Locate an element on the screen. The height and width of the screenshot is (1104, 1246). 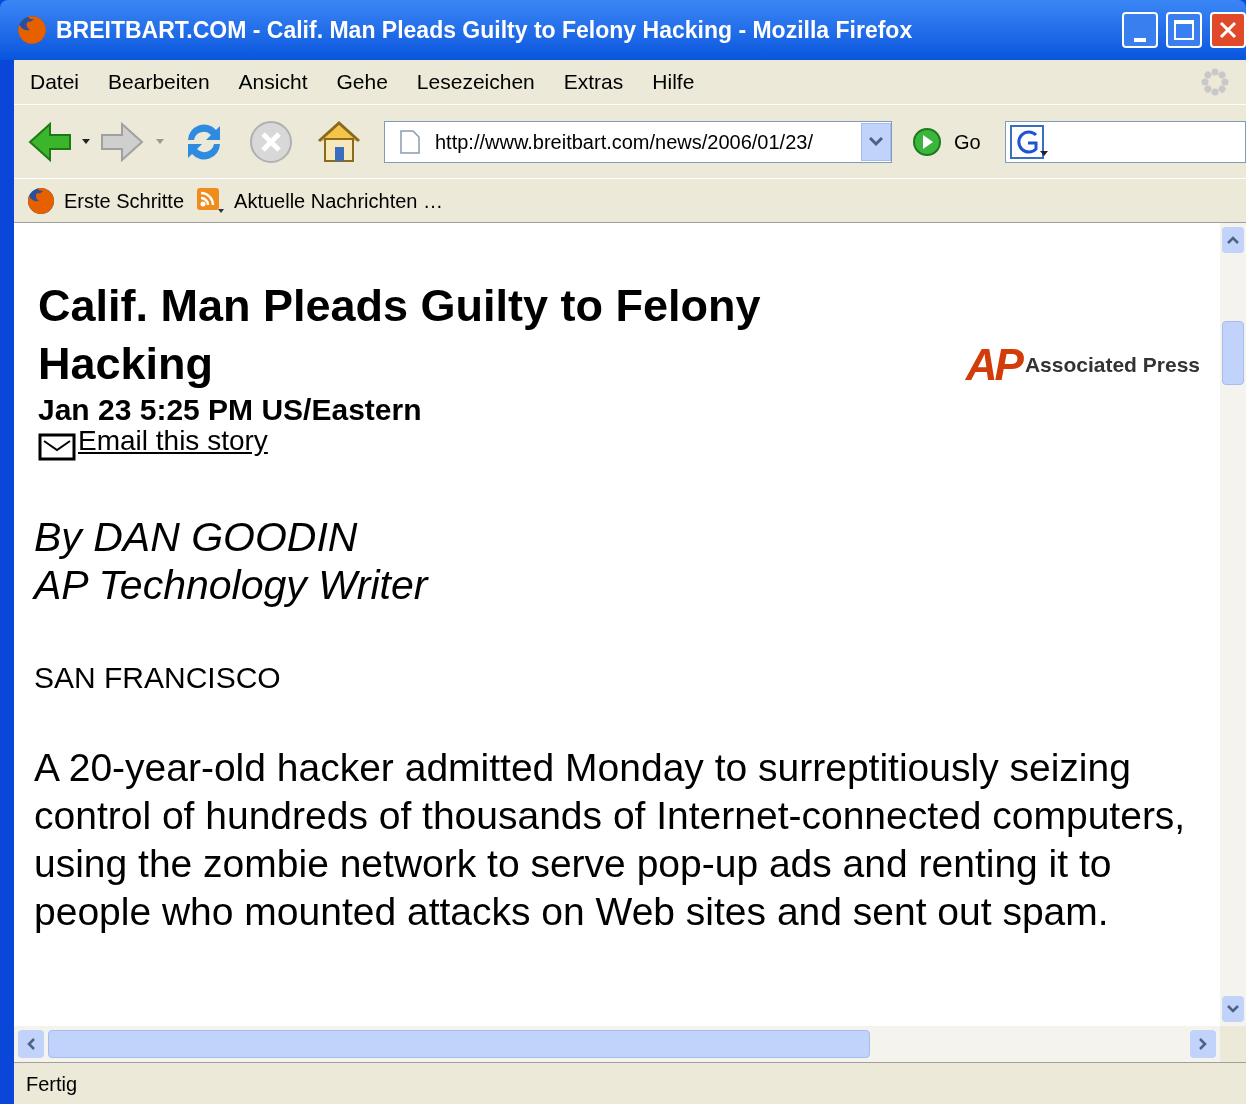
vertical-scrollbar is located at coordinates (1233, 624).